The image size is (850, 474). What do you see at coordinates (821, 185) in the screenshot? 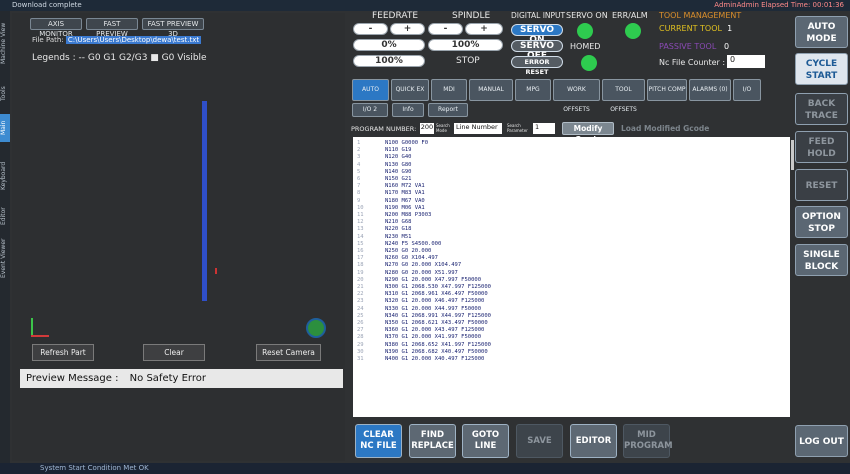
I see `reset-button: RESET` at bounding box center [821, 185].